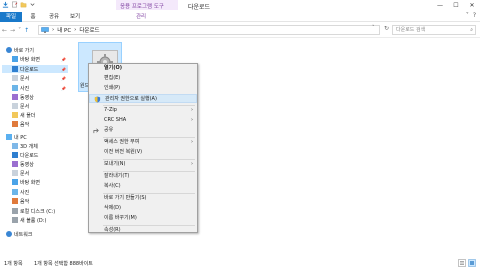 This screenshot has height=270, width=480. What do you see at coordinates (456, 5) in the screenshot?
I see `maximize-button: ☐` at bounding box center [456, 5].